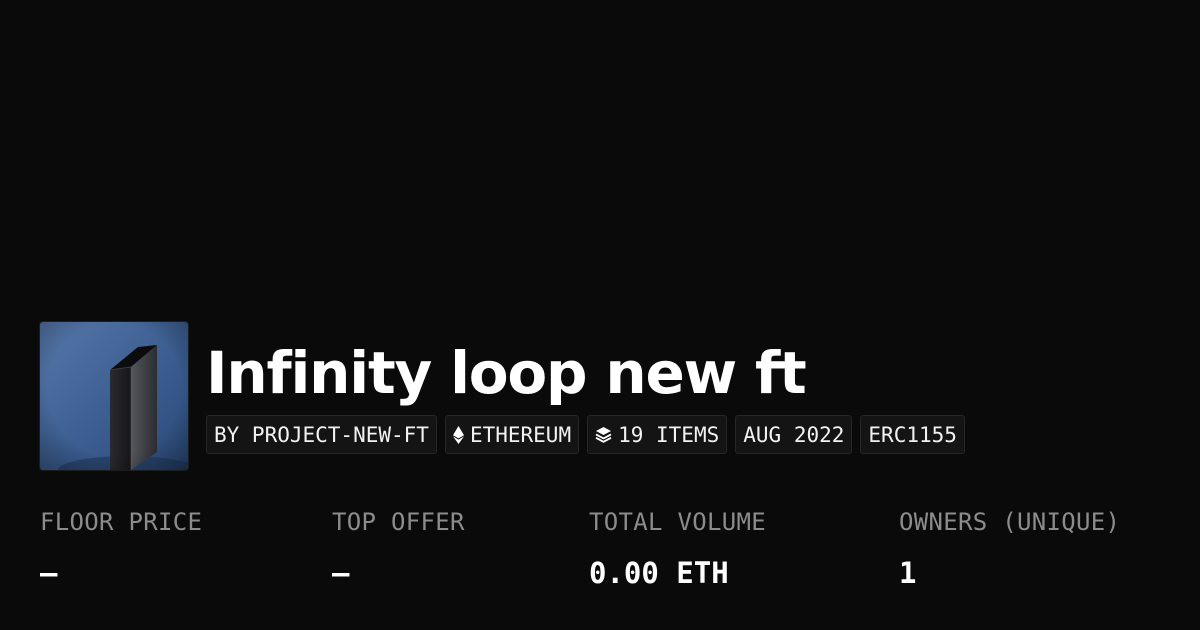  I want to click on token-standard-tag: ERC1155, so click(912, 434).